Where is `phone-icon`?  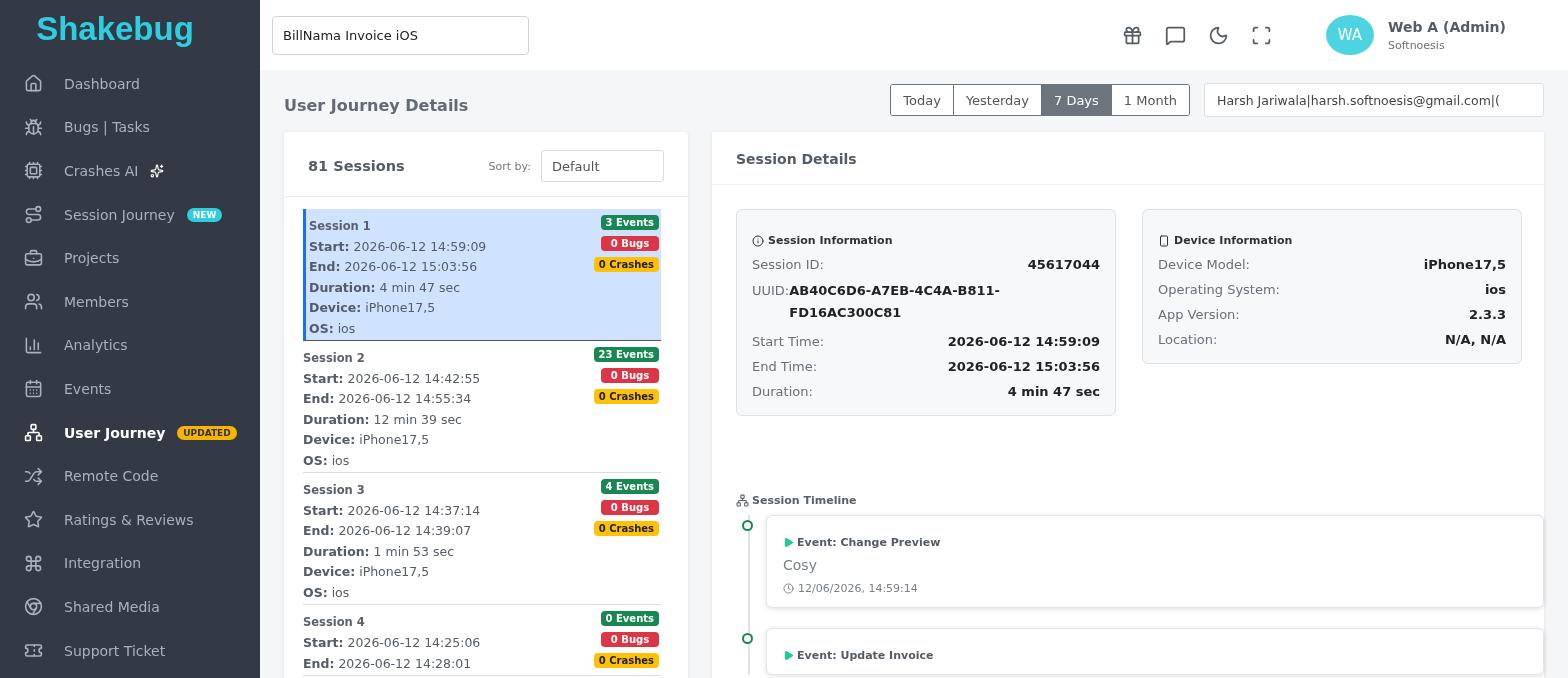 phone-icon is located at coordinates (1164, 240).